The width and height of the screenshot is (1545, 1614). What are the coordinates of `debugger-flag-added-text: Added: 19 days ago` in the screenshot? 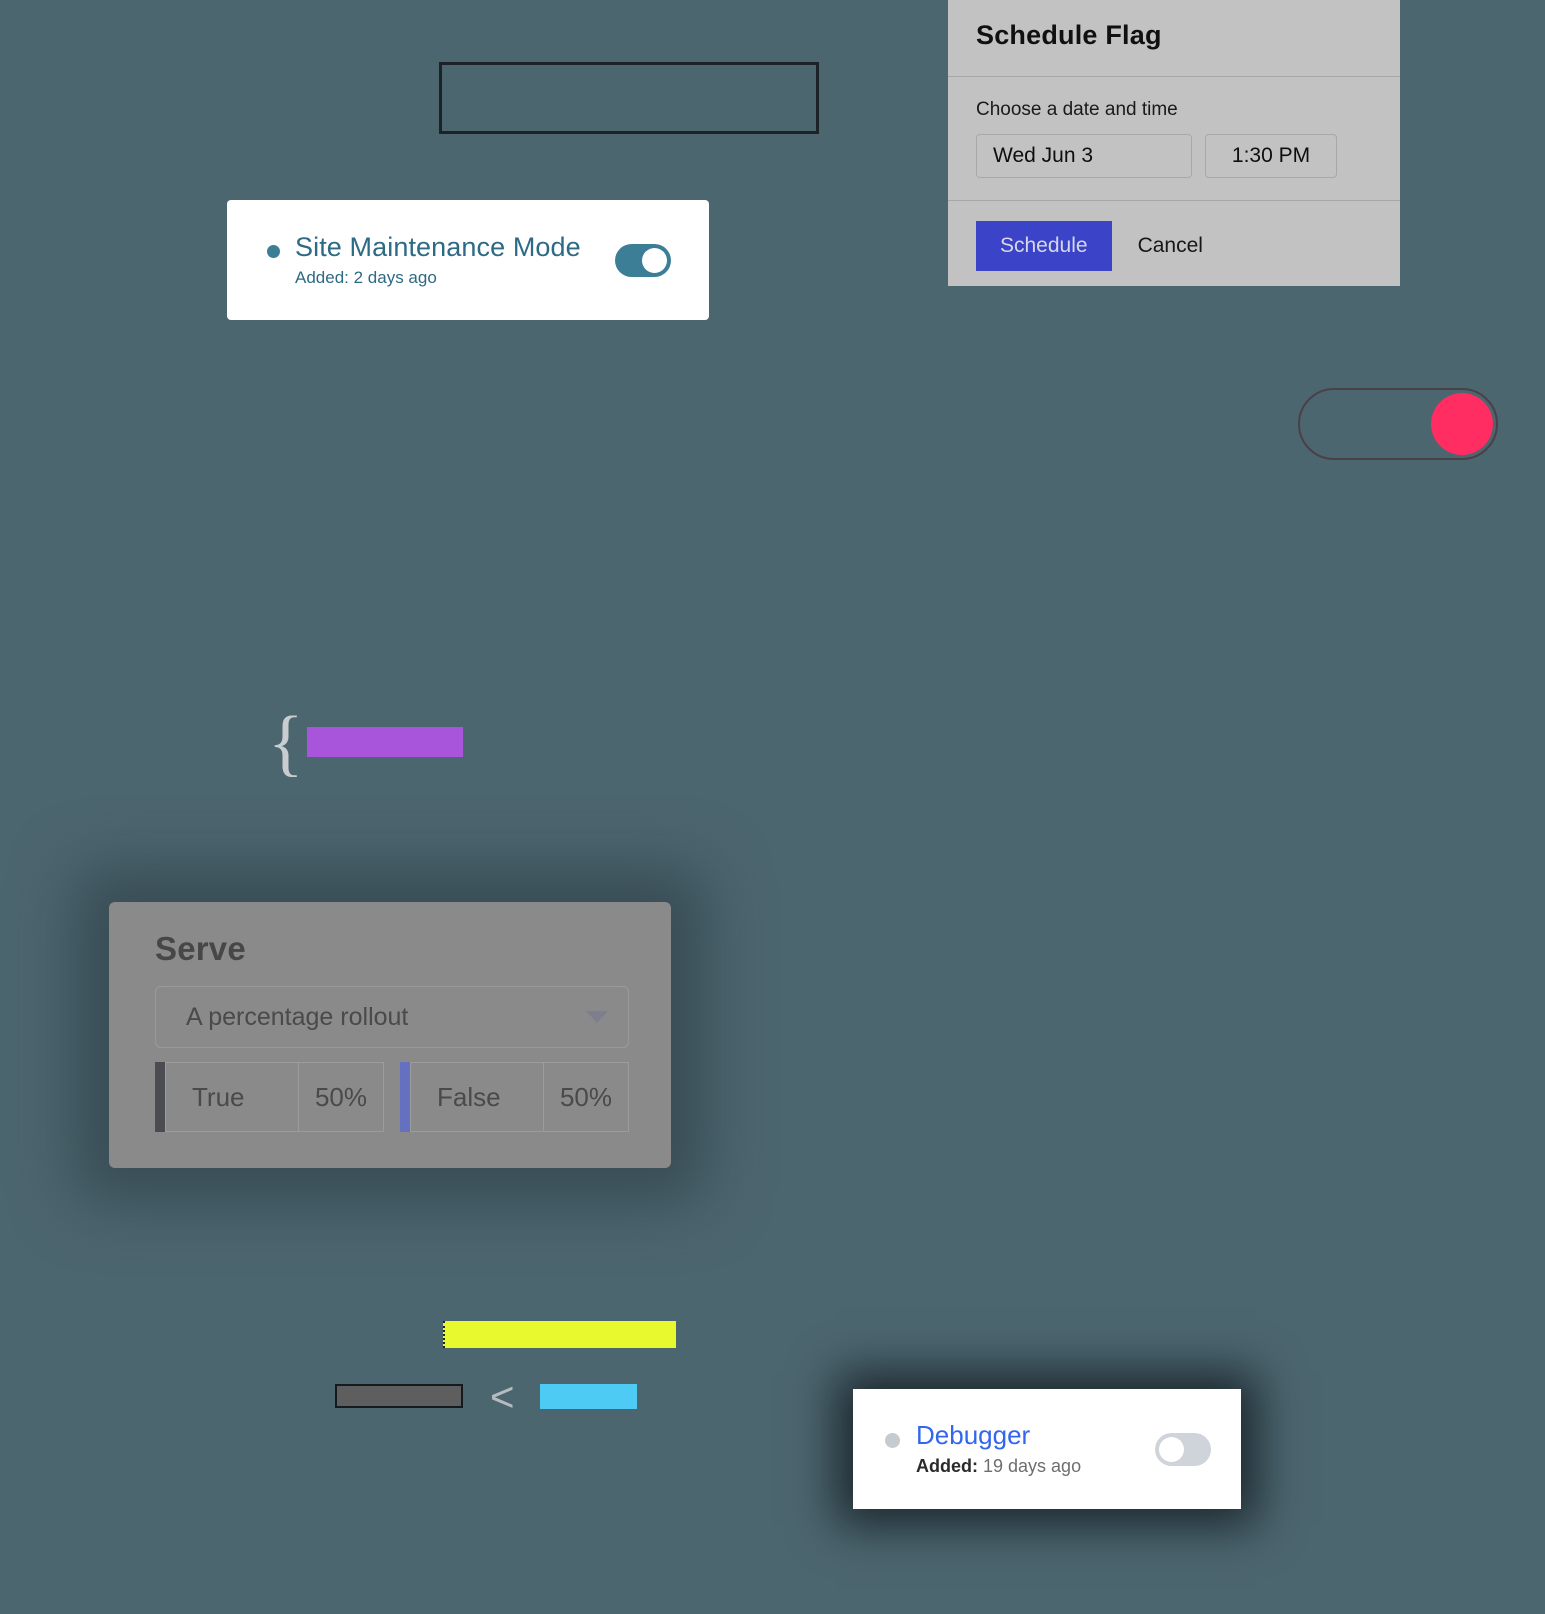 It's located at (1035, 1466).